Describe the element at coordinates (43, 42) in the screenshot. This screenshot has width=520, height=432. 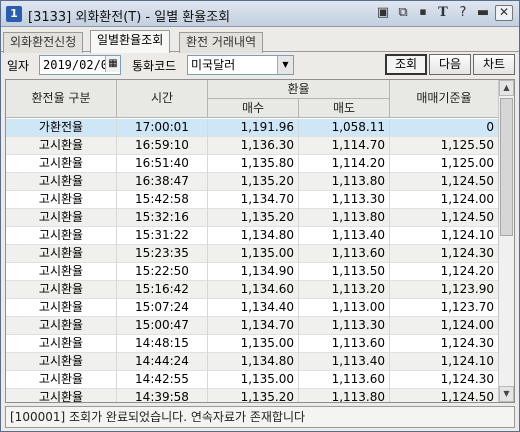
I see `tab-exchange-request: 외화환전신청` at that location.